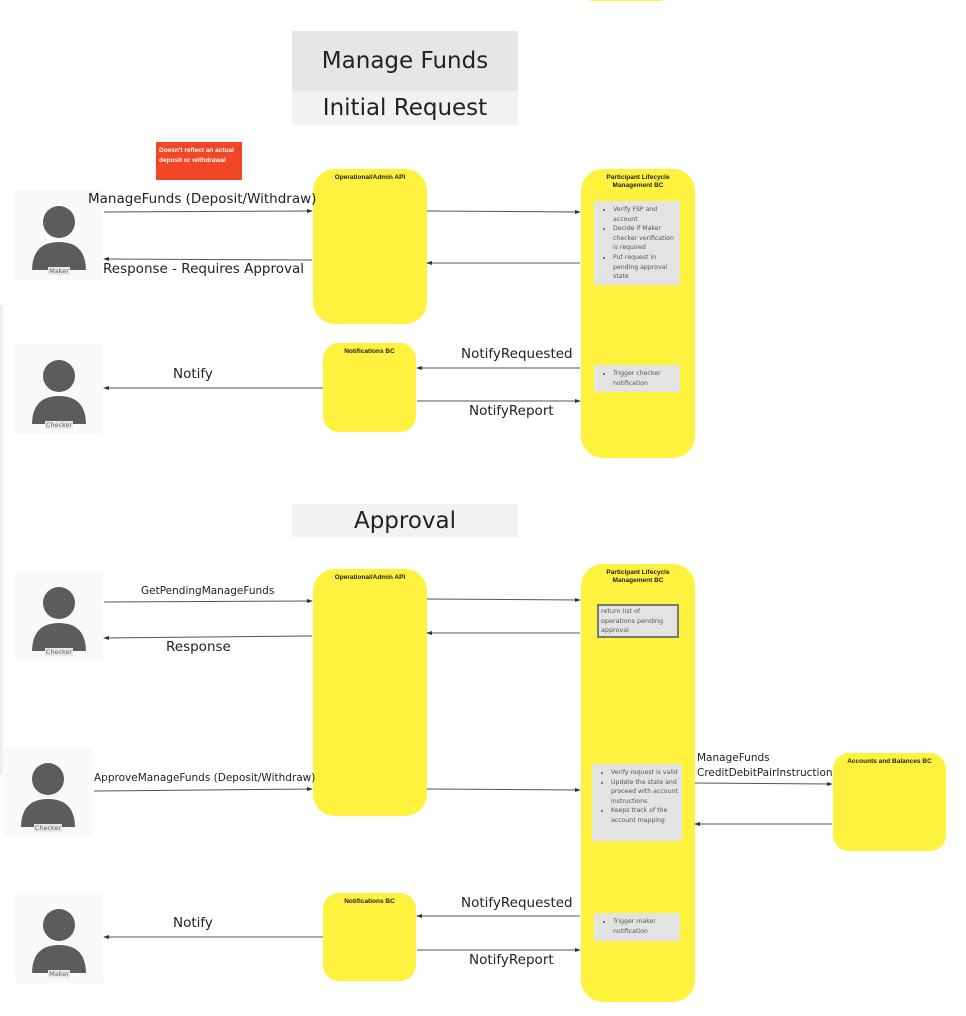 This screenshot has height=1016, width=966. I want to click on arrow-admin-to-plm, so click(503, 211).